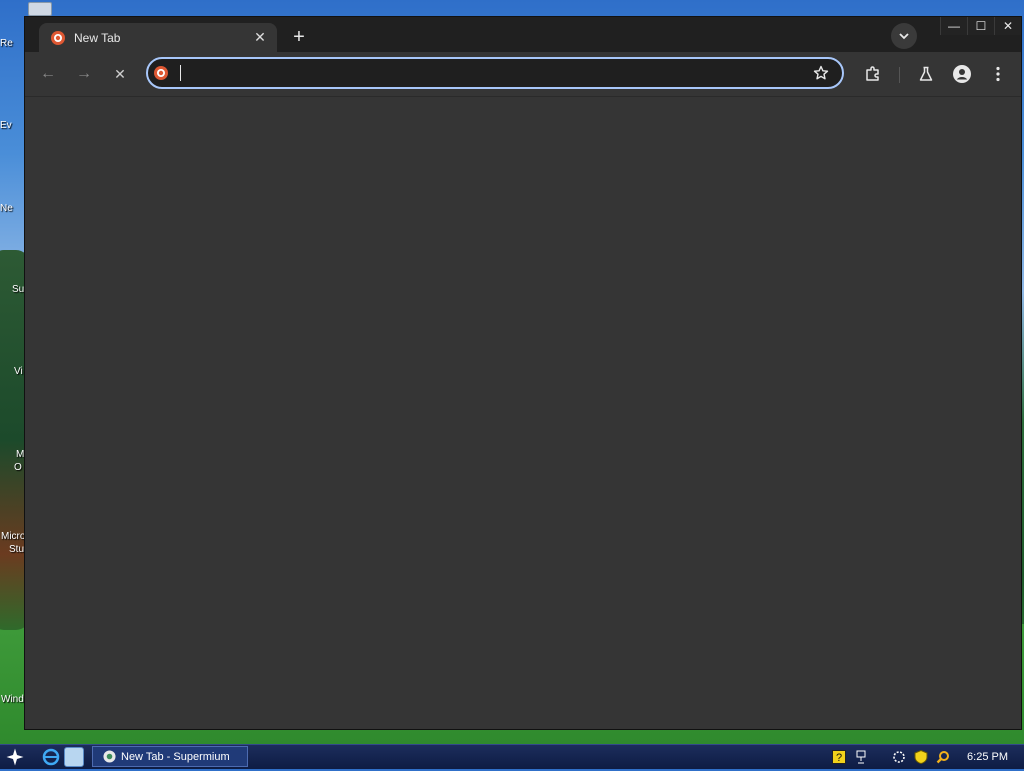 This screenshot has width=1024, height=771. I want to click on maximize-button: ☐, so click(980, 26).